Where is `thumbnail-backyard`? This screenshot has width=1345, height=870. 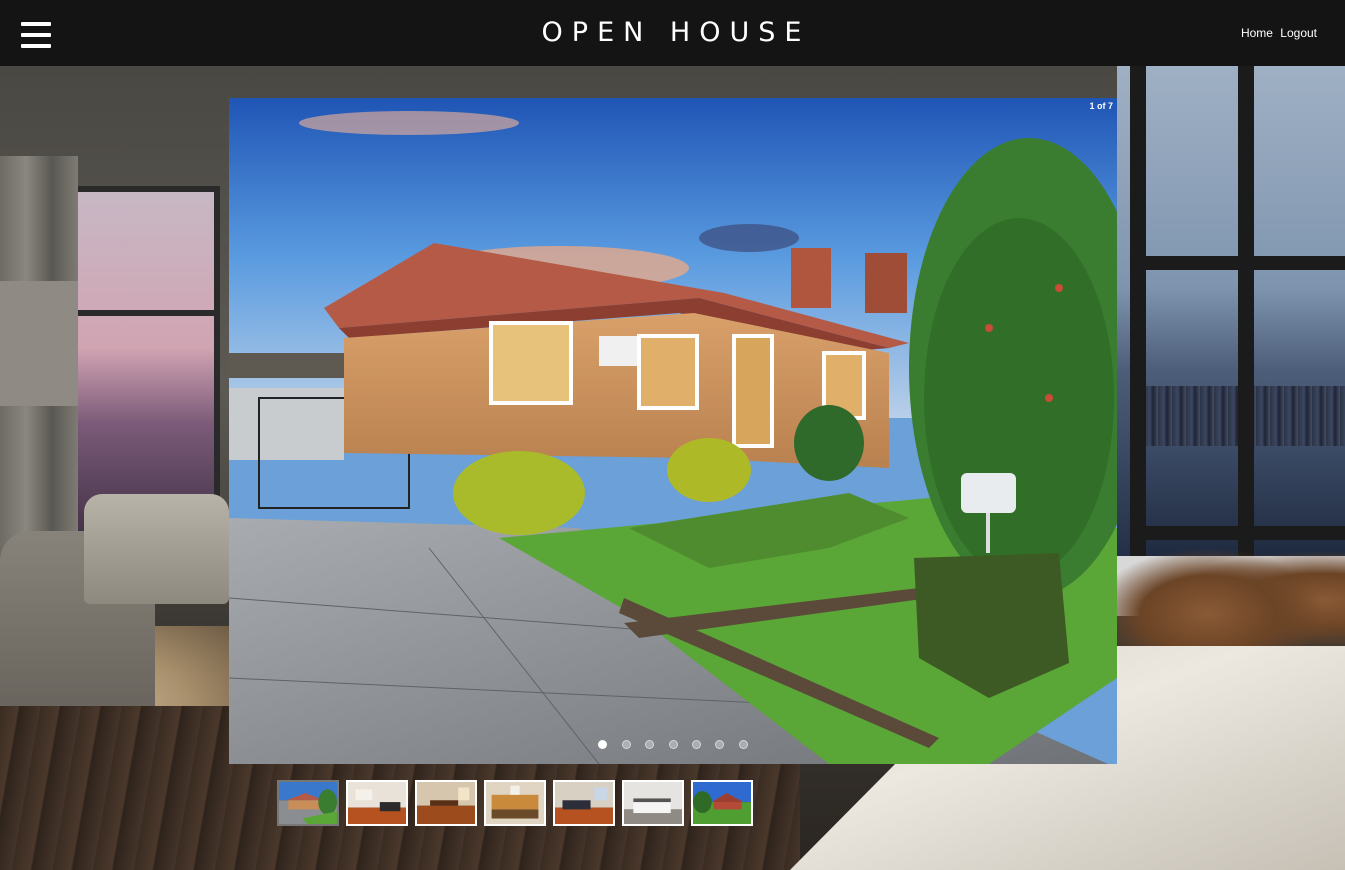
thumbnail-backyard is located at coordinates (722, 803).